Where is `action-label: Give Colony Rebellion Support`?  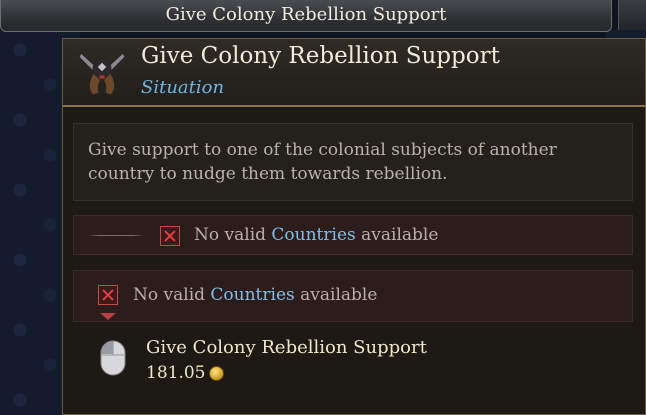
action-label: Give Colony Rebellion Support is located at coordinates (286, 347).